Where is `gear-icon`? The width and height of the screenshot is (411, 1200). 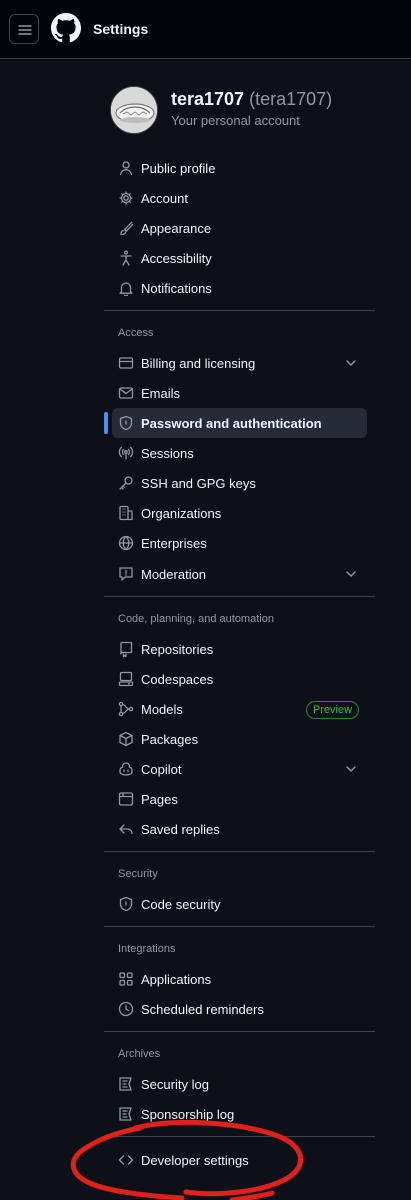
gear-icon is located at coordinates (126, 198).